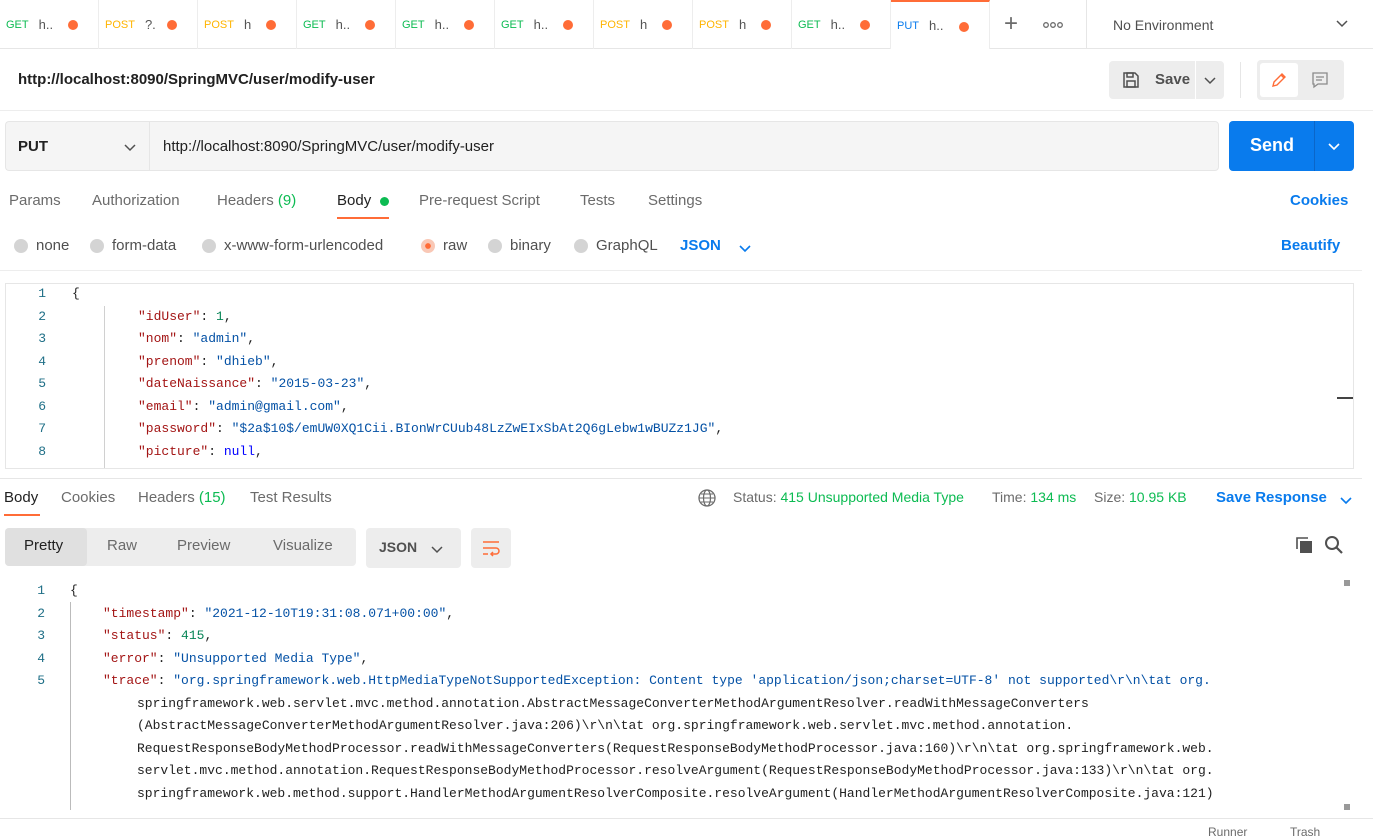 This screenshot has height=839, width=1373. I want to click on more-tabs-icon, so click(1055, 24).